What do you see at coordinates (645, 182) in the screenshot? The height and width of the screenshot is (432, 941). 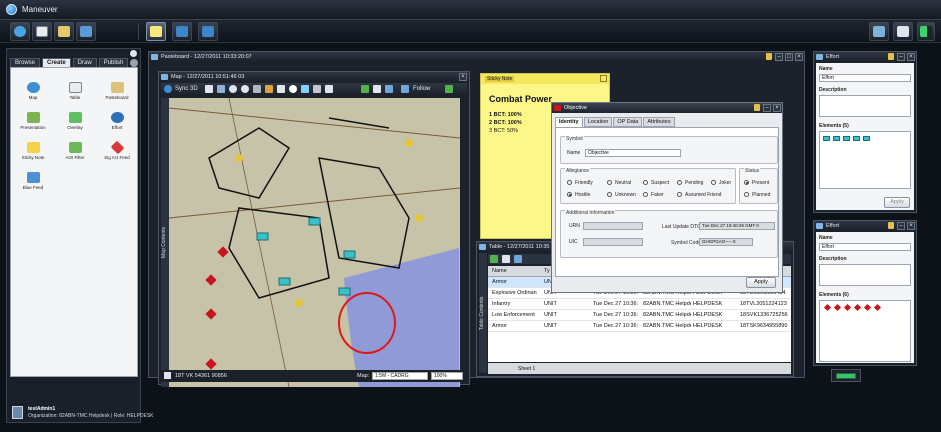 I see `radio-suspect` at bounding box center [645, 182].